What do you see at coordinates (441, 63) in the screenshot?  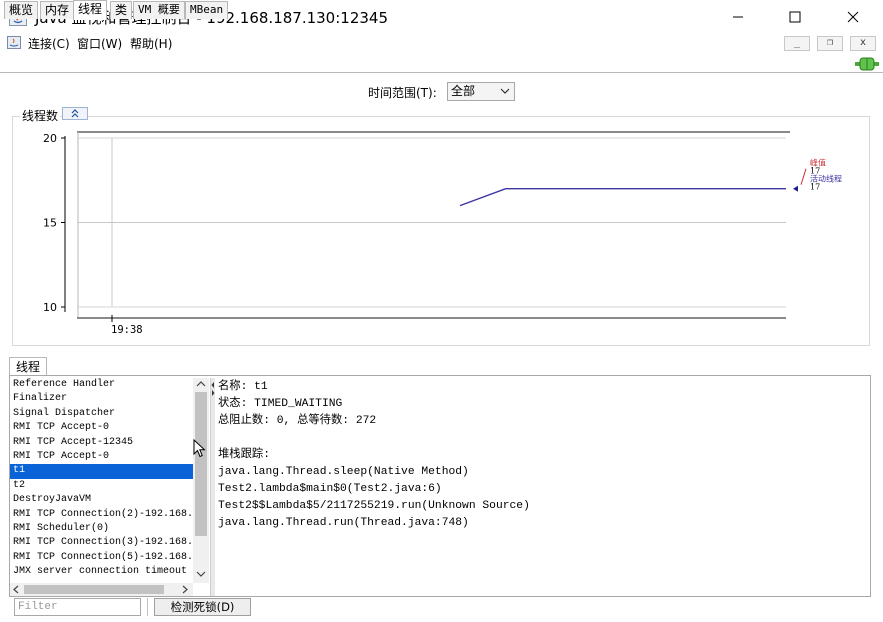 I see `tab-strip` at bounding box center [441, 63].